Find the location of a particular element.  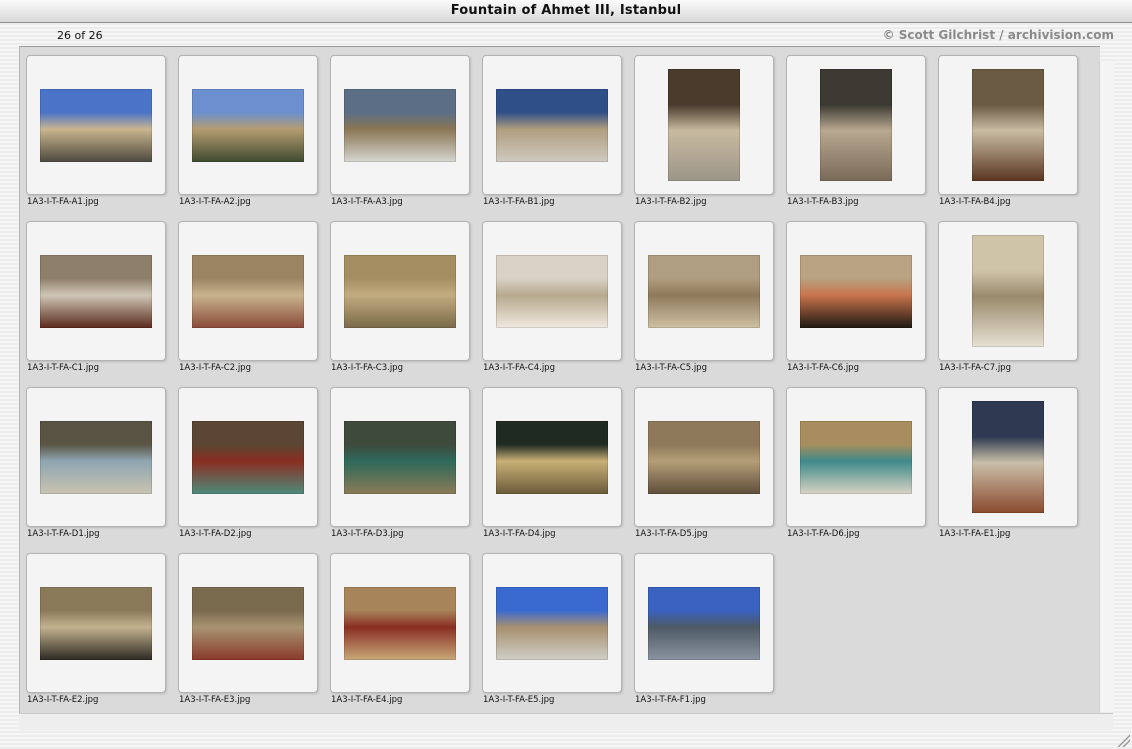

thumbnail-item: 1A3-I-T-FA-D3.jpg is located at coordinates (400, 470).